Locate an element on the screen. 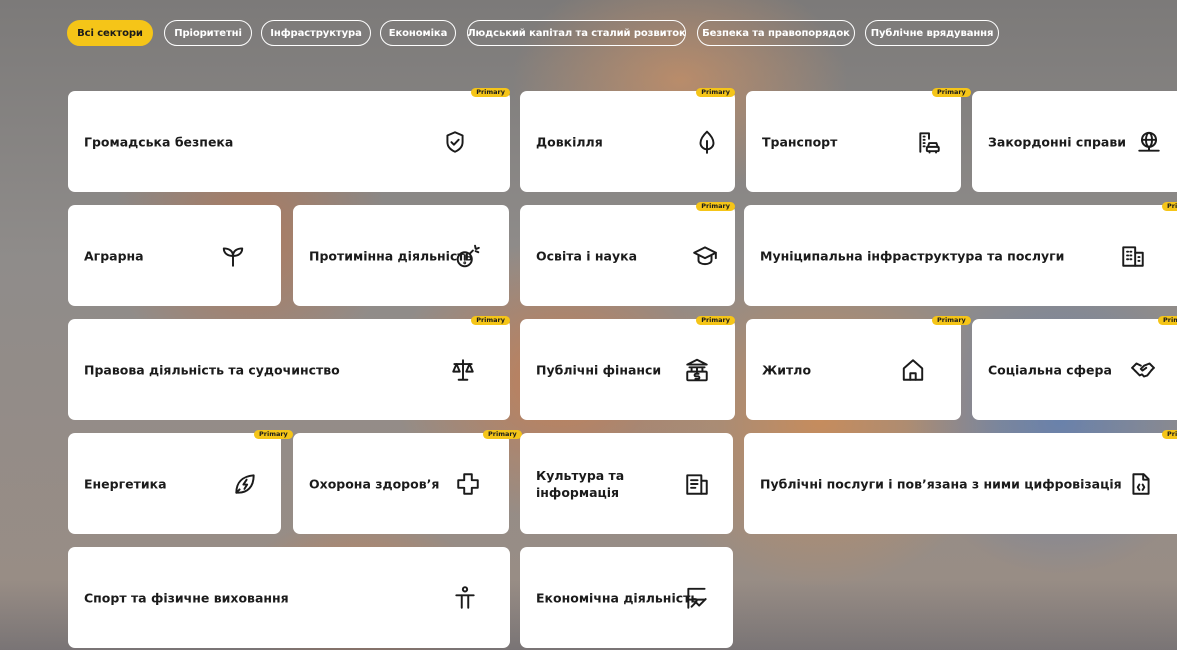 Image resolution: width=1177 pixels, height=650 pixels. filter-economy: Економіка is located at coordinates (418, 33).